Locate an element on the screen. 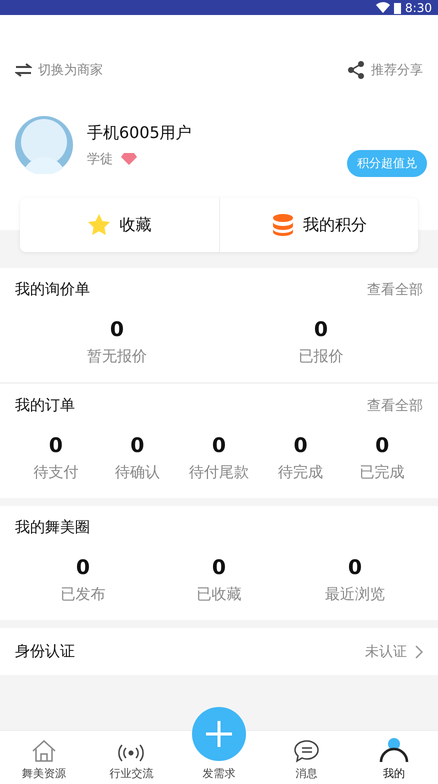 This screenshot has width=438, height=784. stat-item: 0 暂无报价 is located at coordinates (117, 341).